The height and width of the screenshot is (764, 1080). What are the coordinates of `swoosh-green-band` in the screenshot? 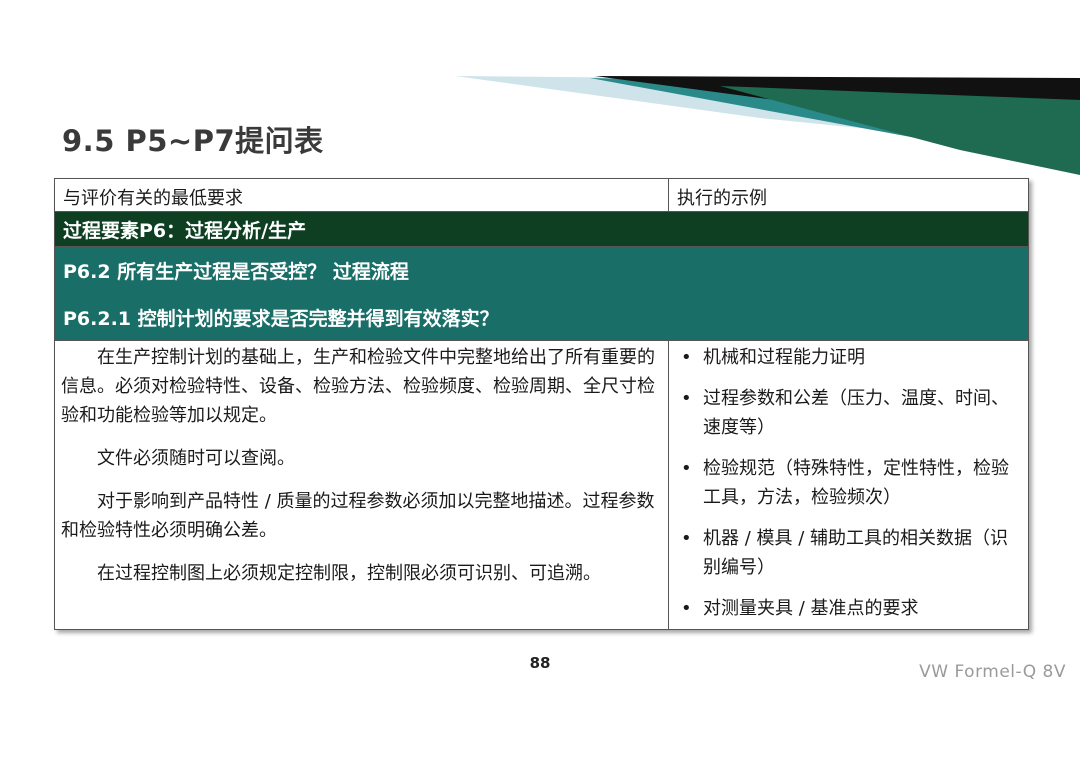 It's located at (900, 130).